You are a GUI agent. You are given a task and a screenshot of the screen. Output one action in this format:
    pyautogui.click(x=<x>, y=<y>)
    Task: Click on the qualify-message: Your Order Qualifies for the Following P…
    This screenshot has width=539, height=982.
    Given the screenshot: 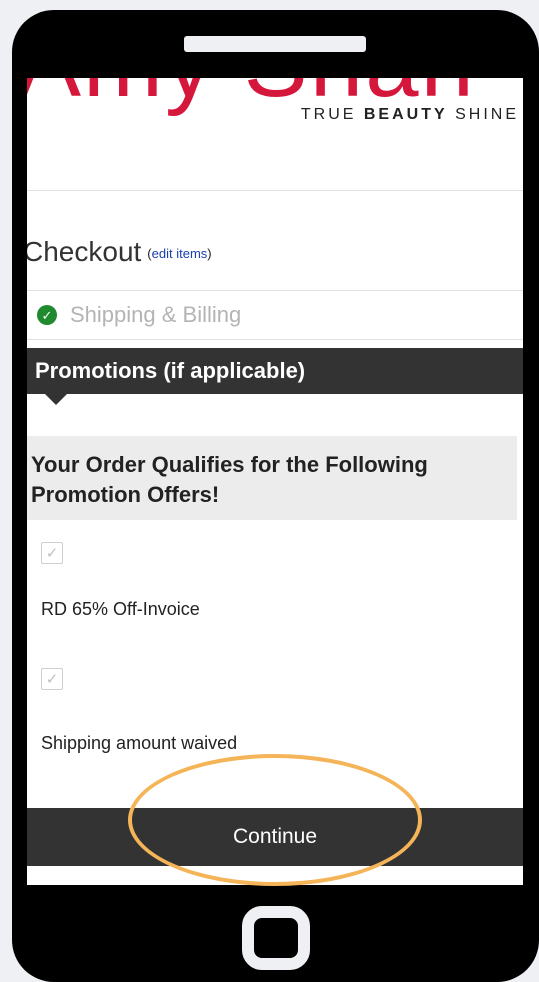 What is the action you would take?
    pyautogui.click(x=229, y=479)
    